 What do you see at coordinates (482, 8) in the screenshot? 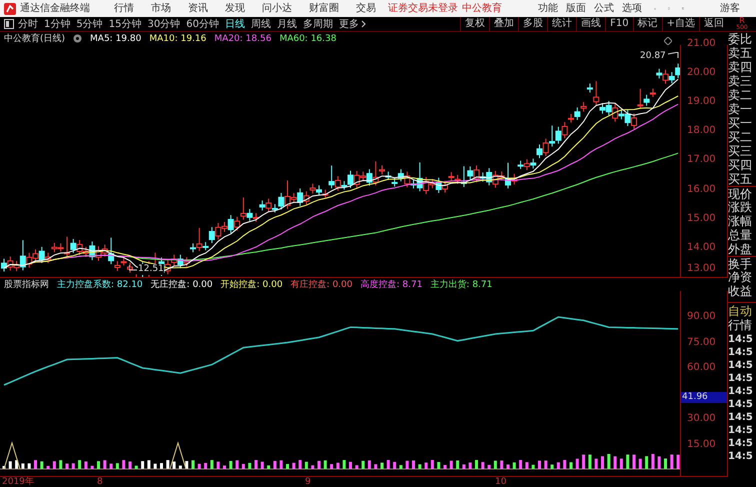
I see `account-name: 中公教育` at bounding box center [482, 8].